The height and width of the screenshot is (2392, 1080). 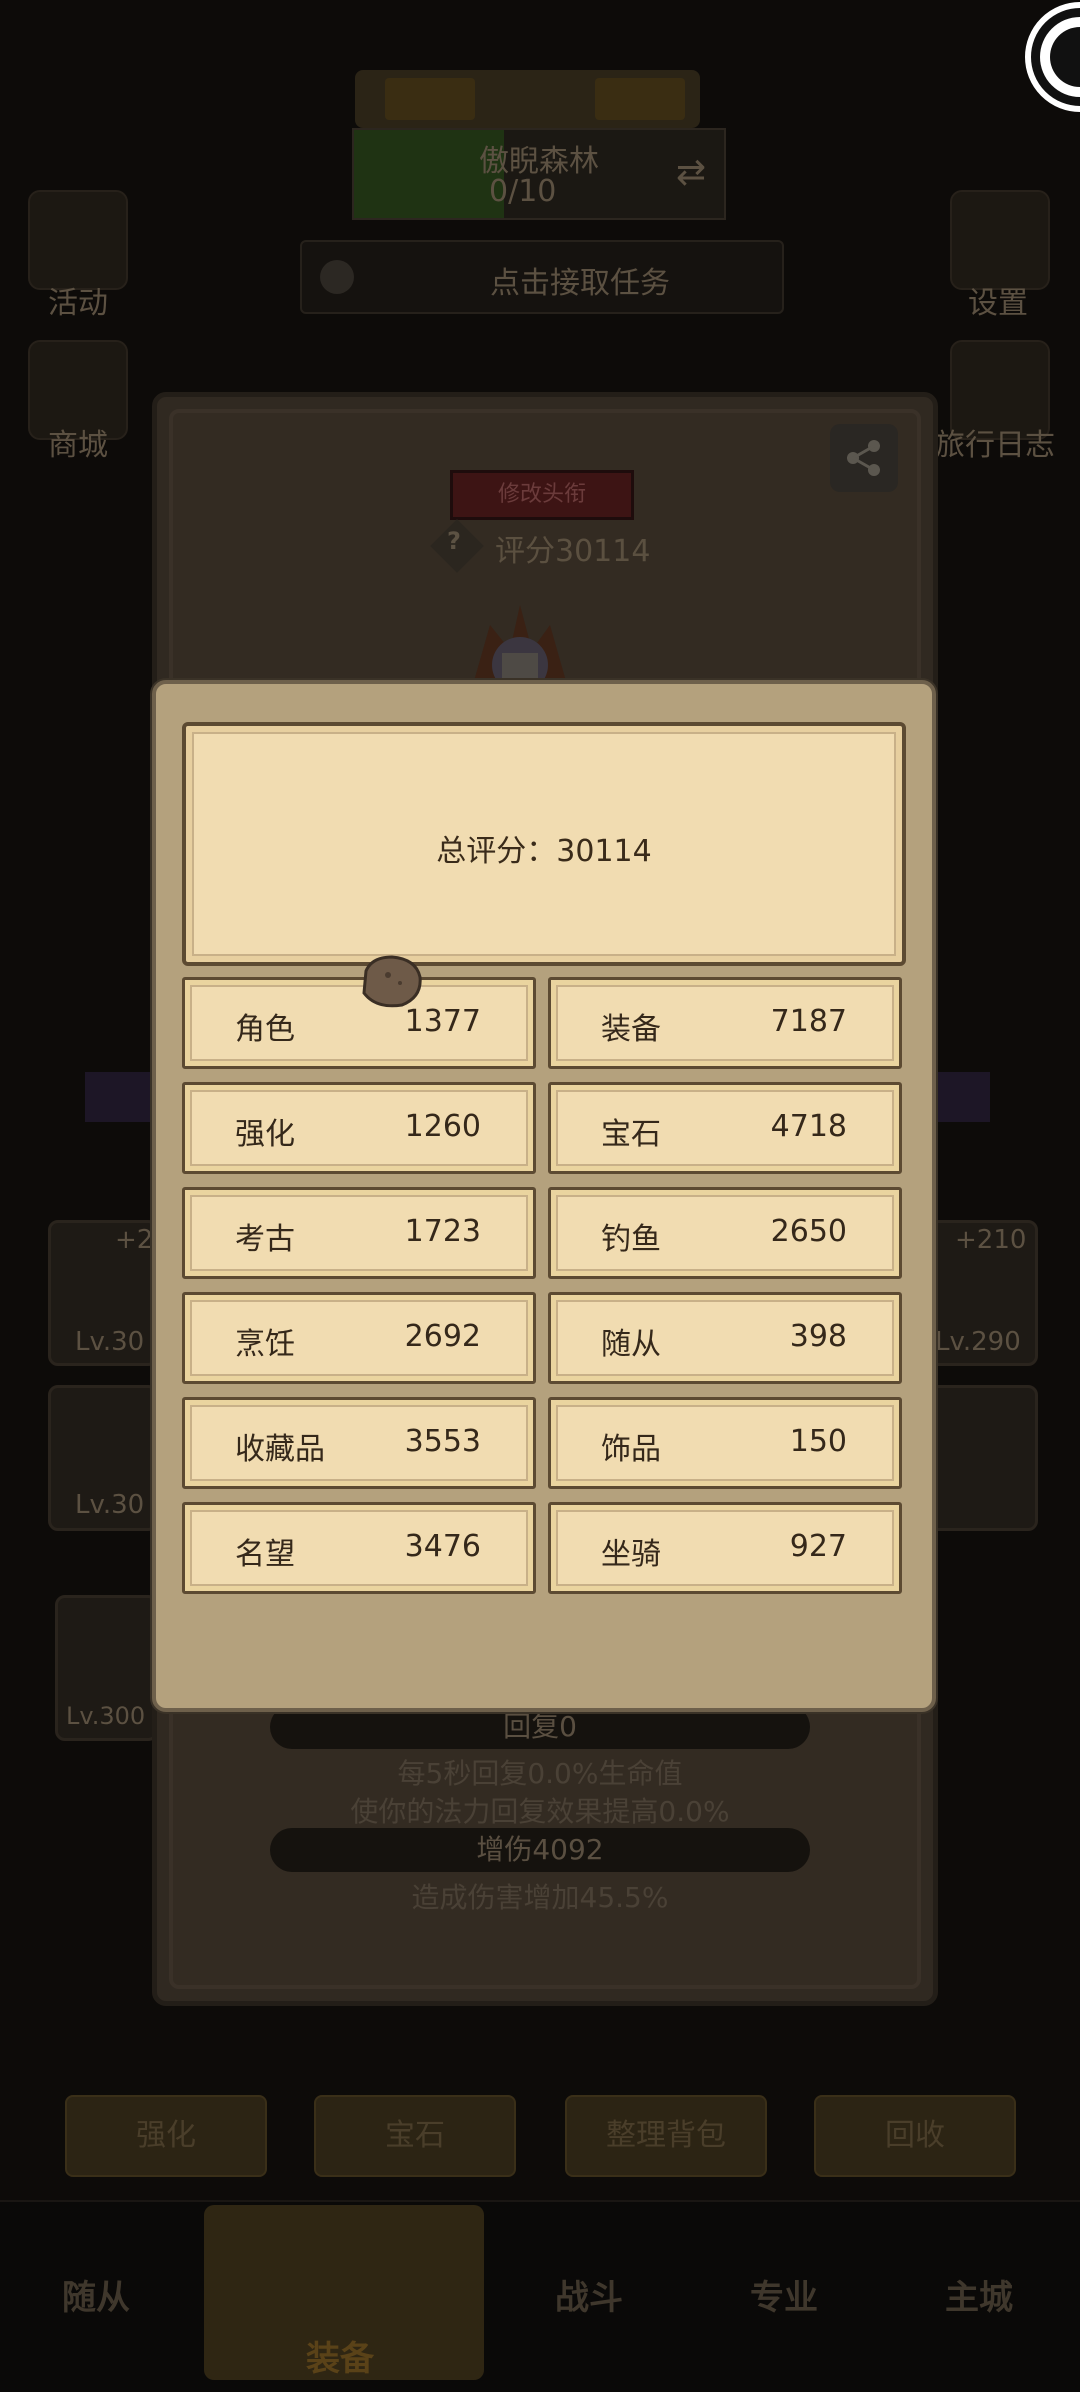 I want to click on score-item-value: 1377, so click(x=442, y=1021).